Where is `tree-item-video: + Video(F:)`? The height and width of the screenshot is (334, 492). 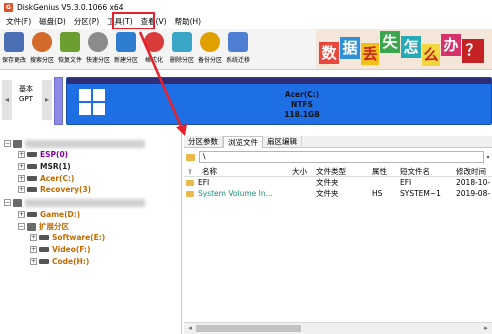 tree-item-video: + Video(F:) is located at coordinates (60, 249).